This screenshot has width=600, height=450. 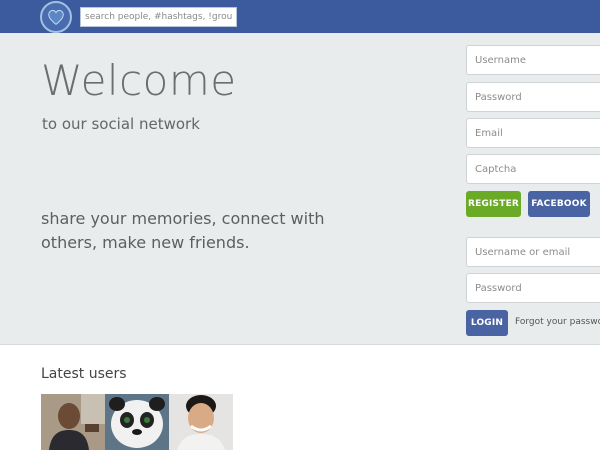 What do you see at coordinates (56, 17) in the screenshot?
I see `heart-icon` at bounding box center [56, 17].